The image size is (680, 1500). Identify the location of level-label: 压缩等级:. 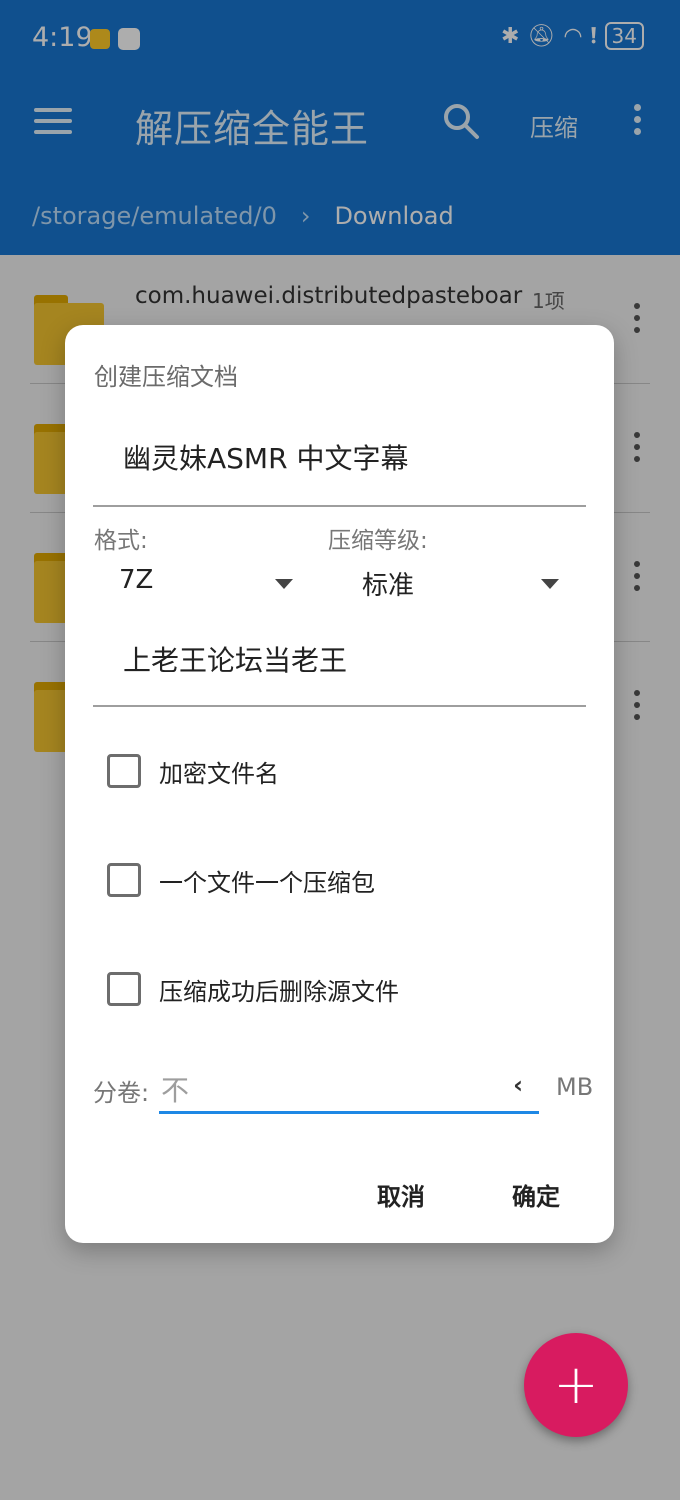
(378, 541).